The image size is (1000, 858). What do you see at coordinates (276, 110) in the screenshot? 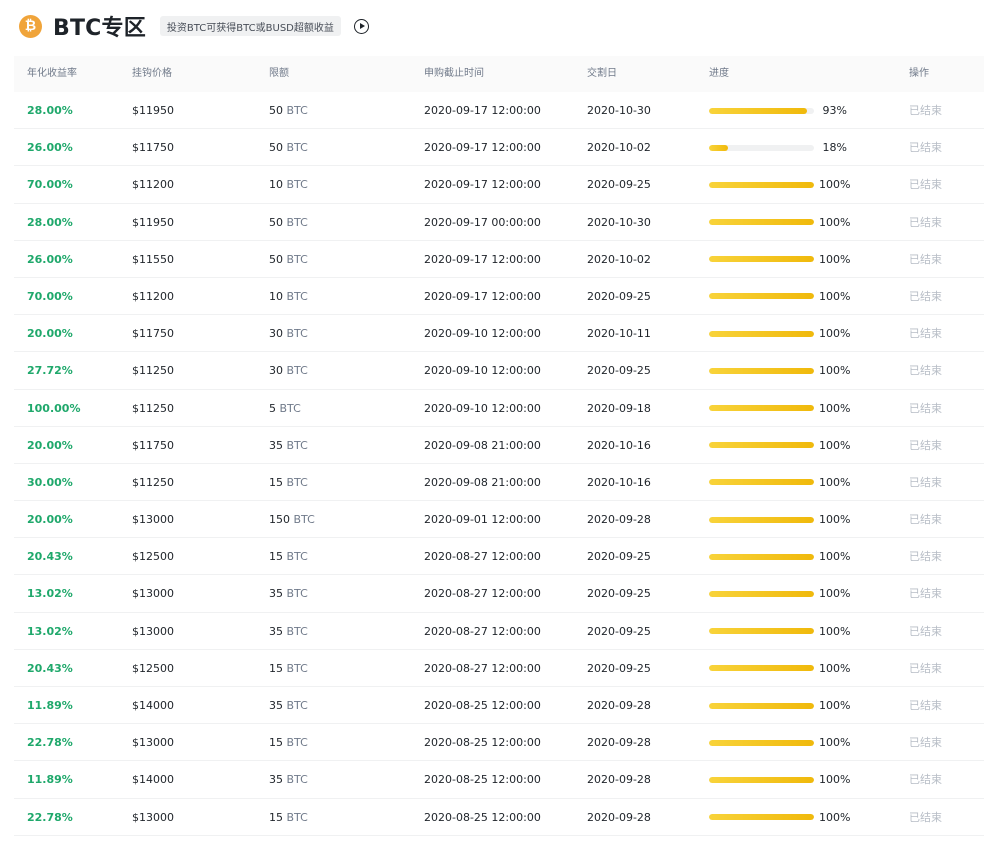
I see `limit-amount: 50` at bounding box center [276, 110].